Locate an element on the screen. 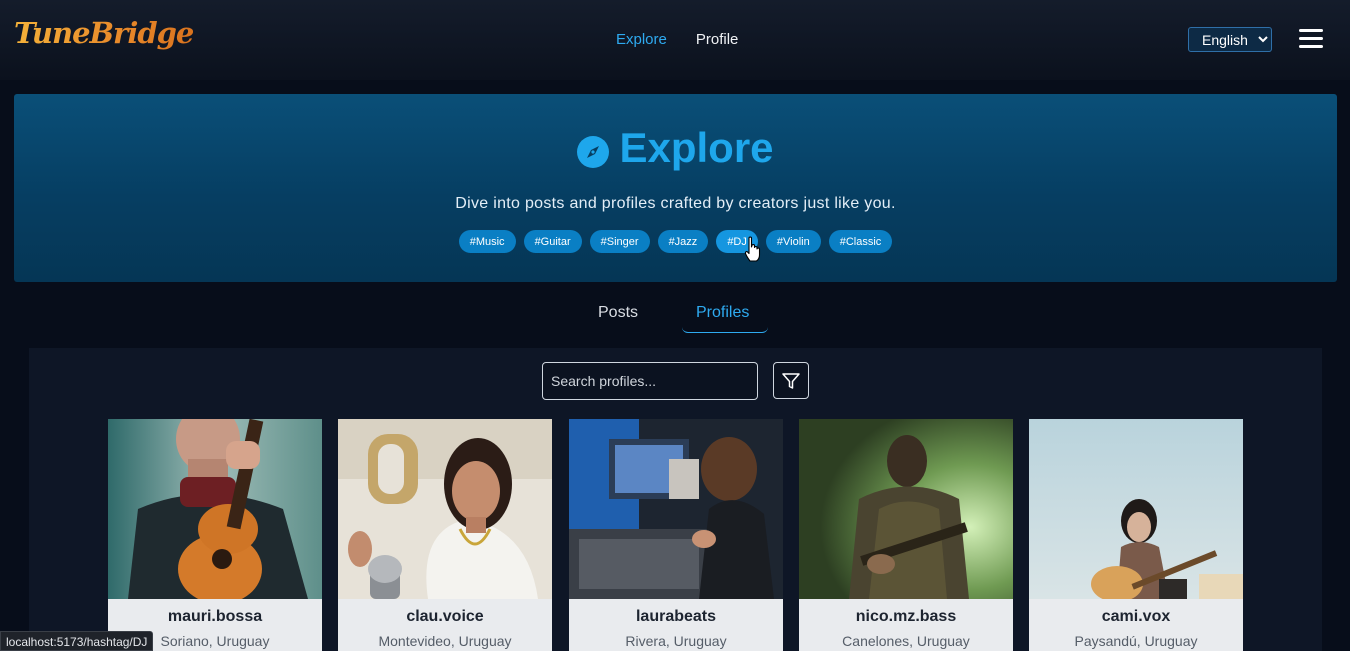 The image size is (1350, 651). hashtag-music: #Music is located at coordinates (487, 241).